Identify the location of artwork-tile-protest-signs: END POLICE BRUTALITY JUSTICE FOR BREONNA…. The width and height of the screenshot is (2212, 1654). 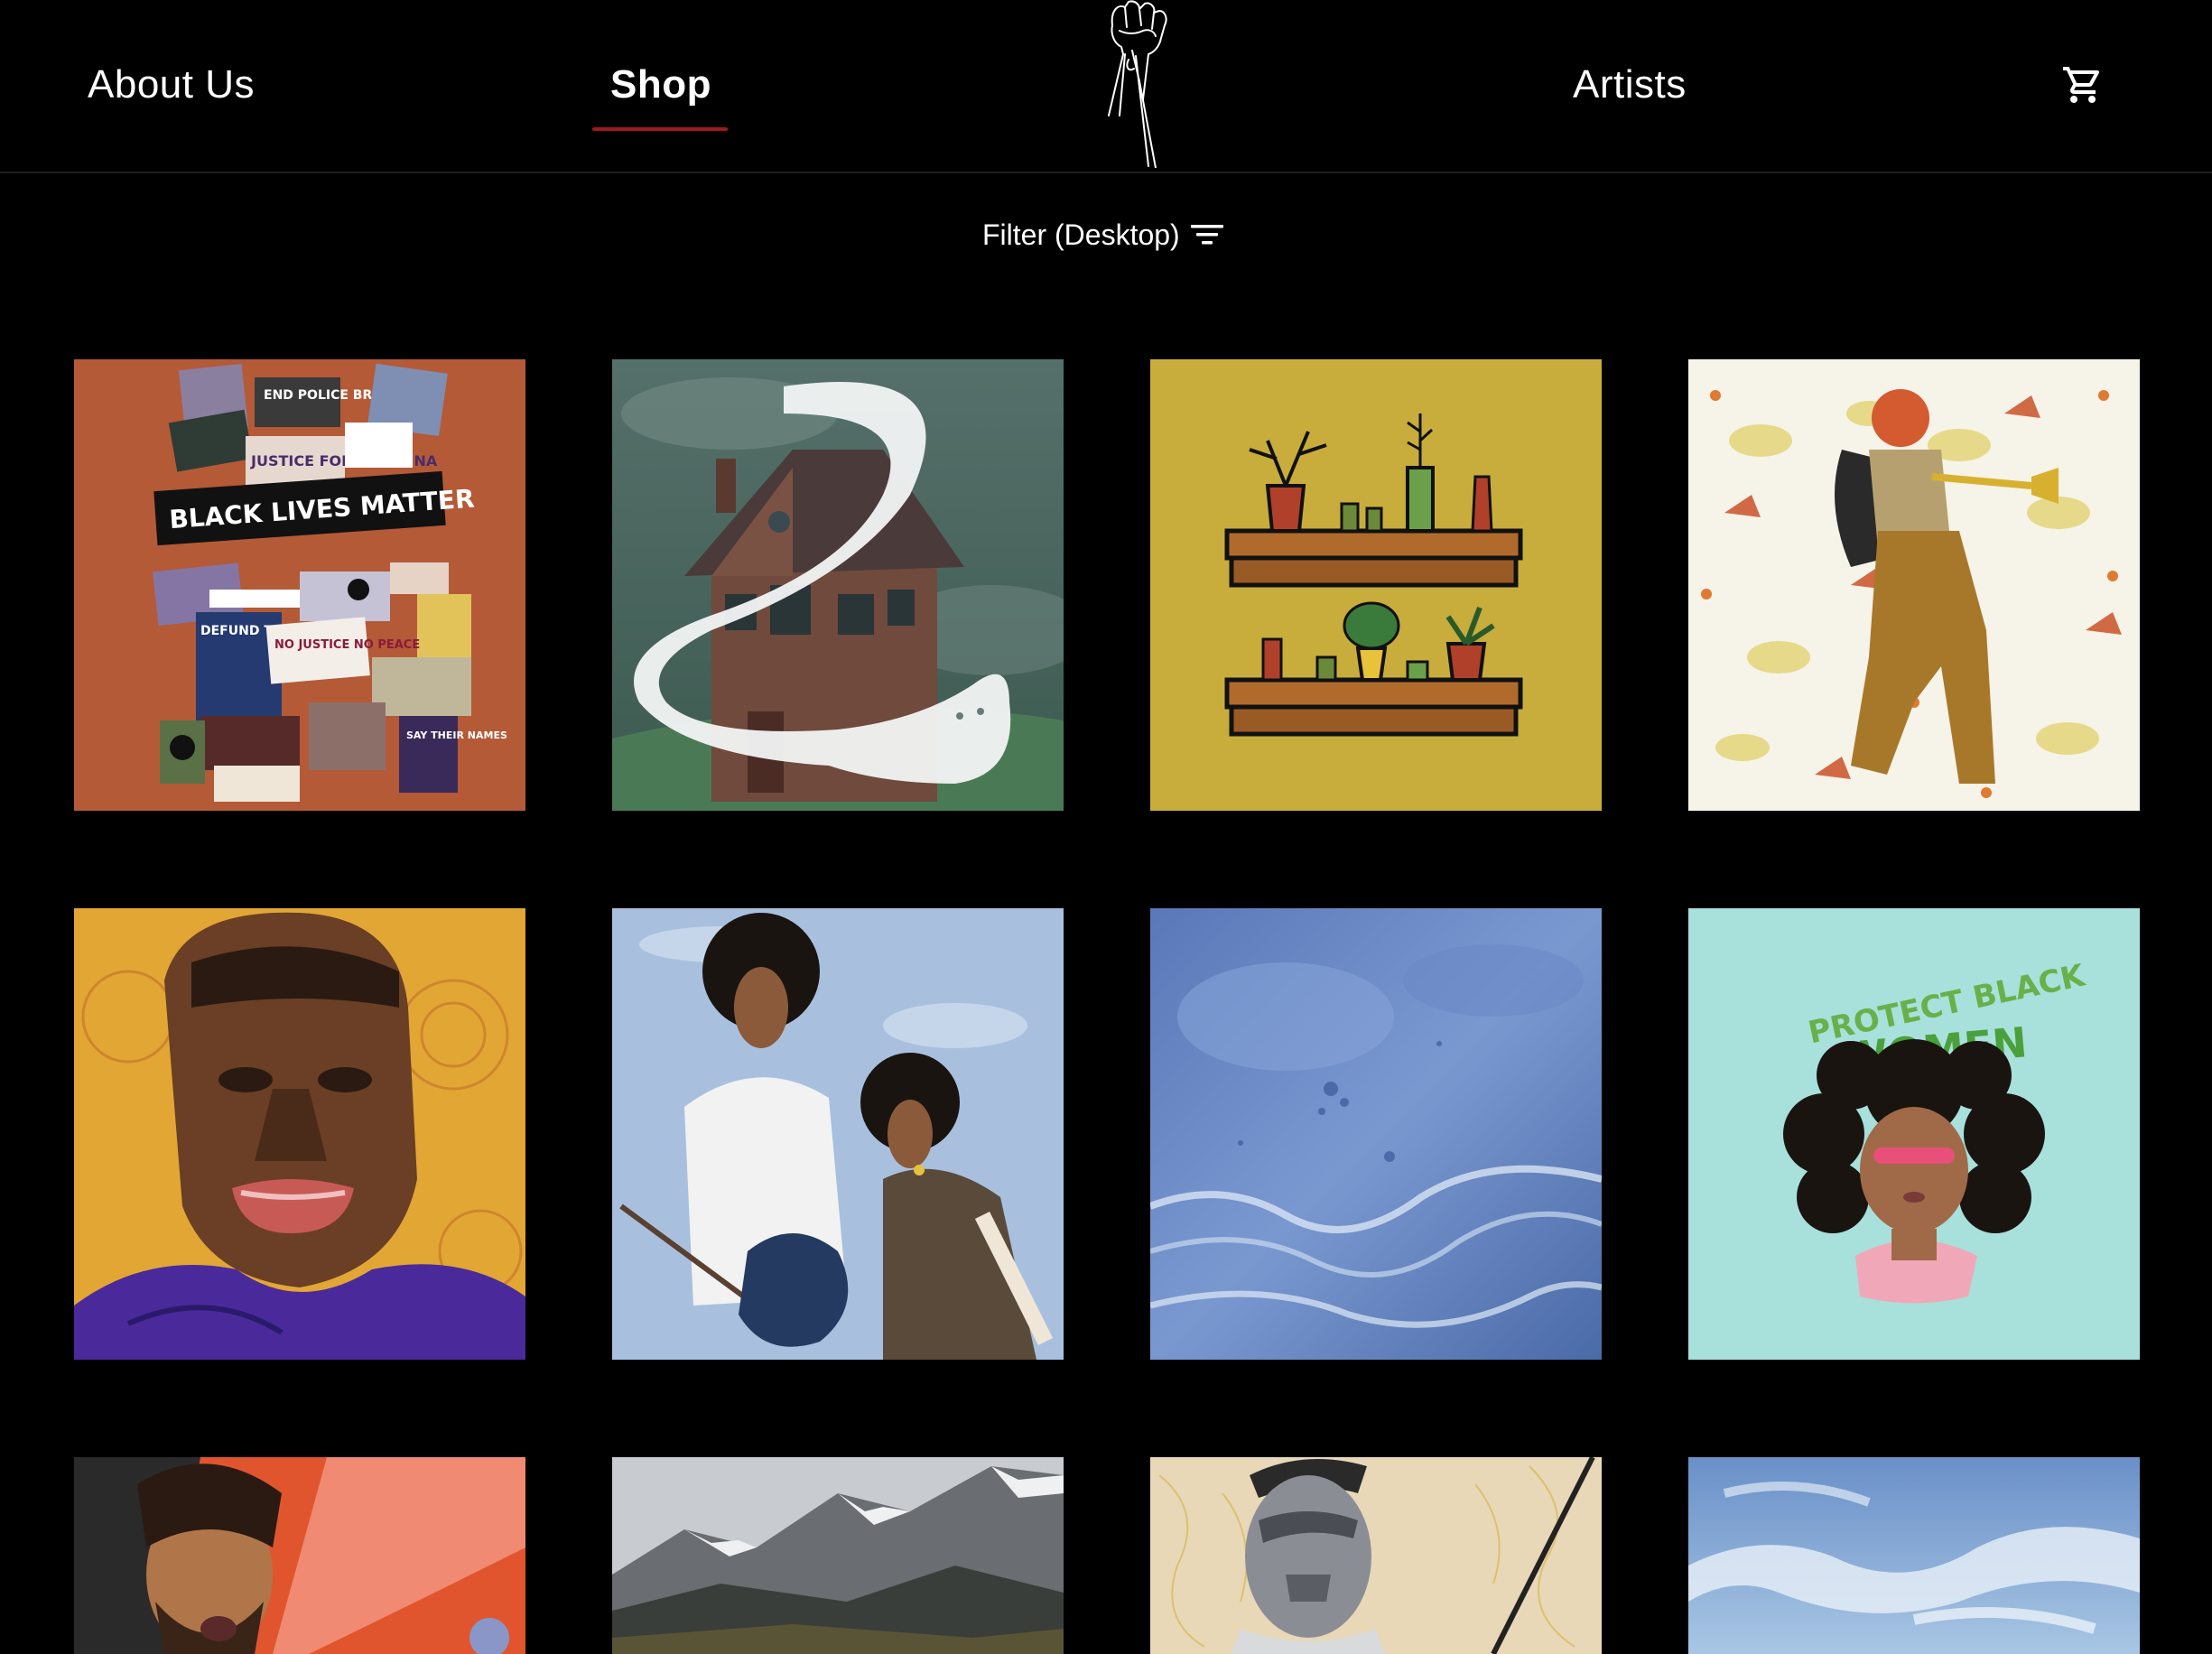
(299, 585).